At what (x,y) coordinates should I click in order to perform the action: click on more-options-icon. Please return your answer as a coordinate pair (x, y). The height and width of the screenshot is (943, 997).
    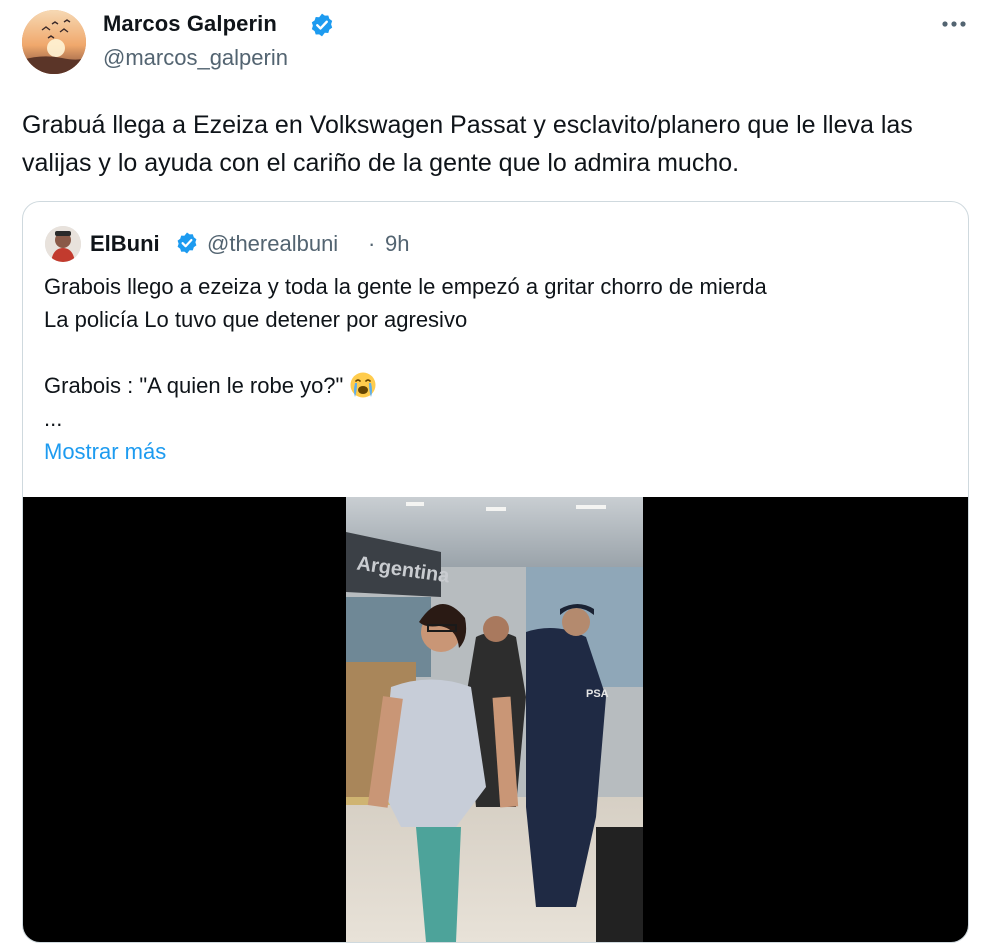
    Looking at the image, I should click on (954, 24).